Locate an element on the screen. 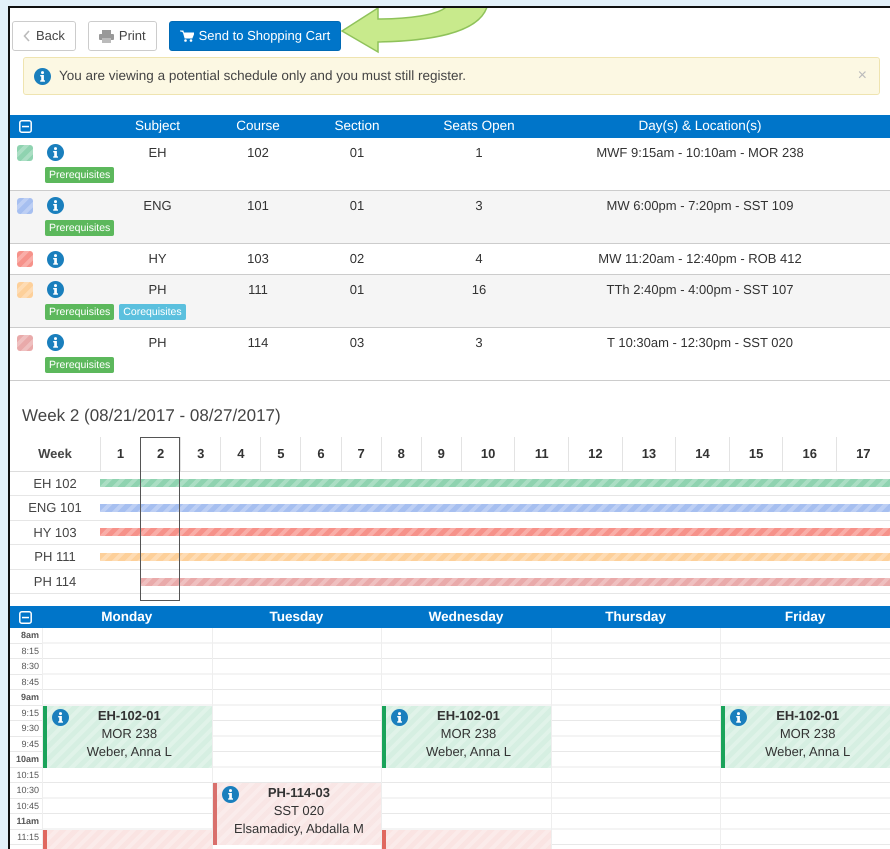 The image size is (890, 849). time-label: 10:45 is located at coordinates (26, 806).